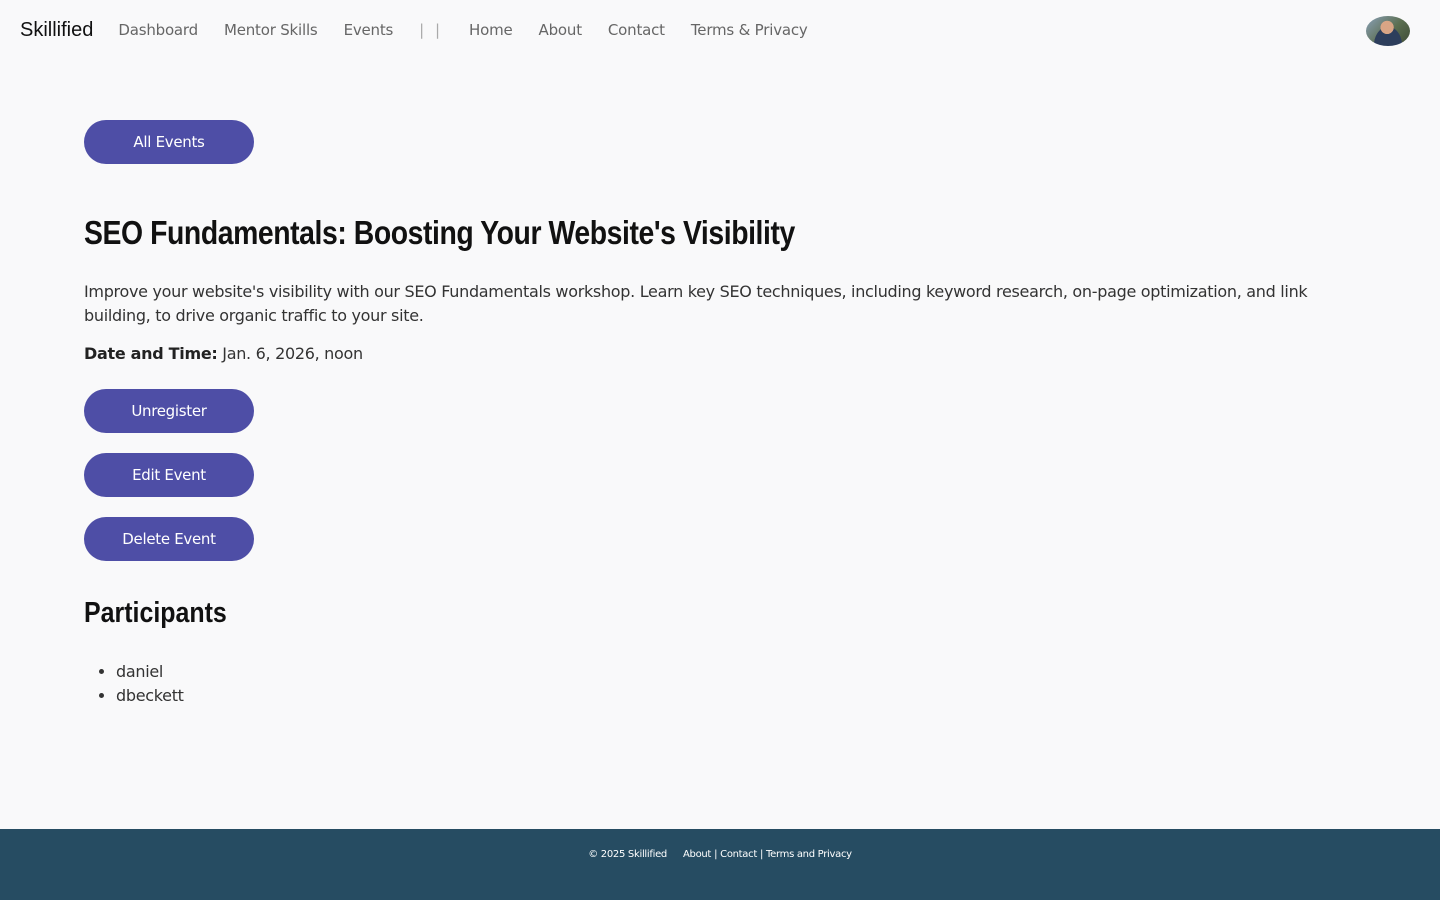 The image size is (1440, 900). I want to click on event-datetime: Date and Time: Jan. 6, 2026, noon, so click(720, 353).